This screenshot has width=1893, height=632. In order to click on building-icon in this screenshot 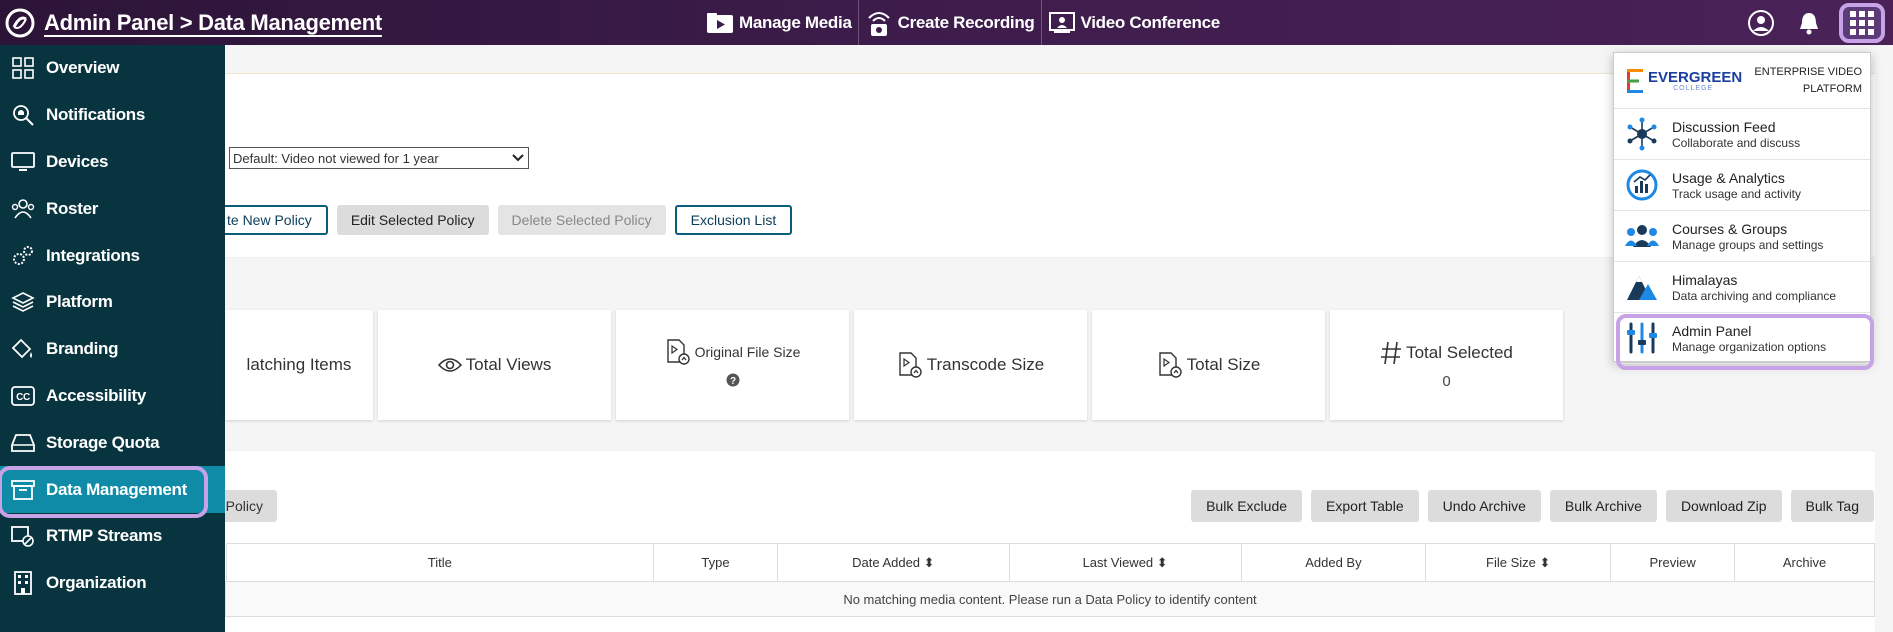, I will do `click(23, 583)`.